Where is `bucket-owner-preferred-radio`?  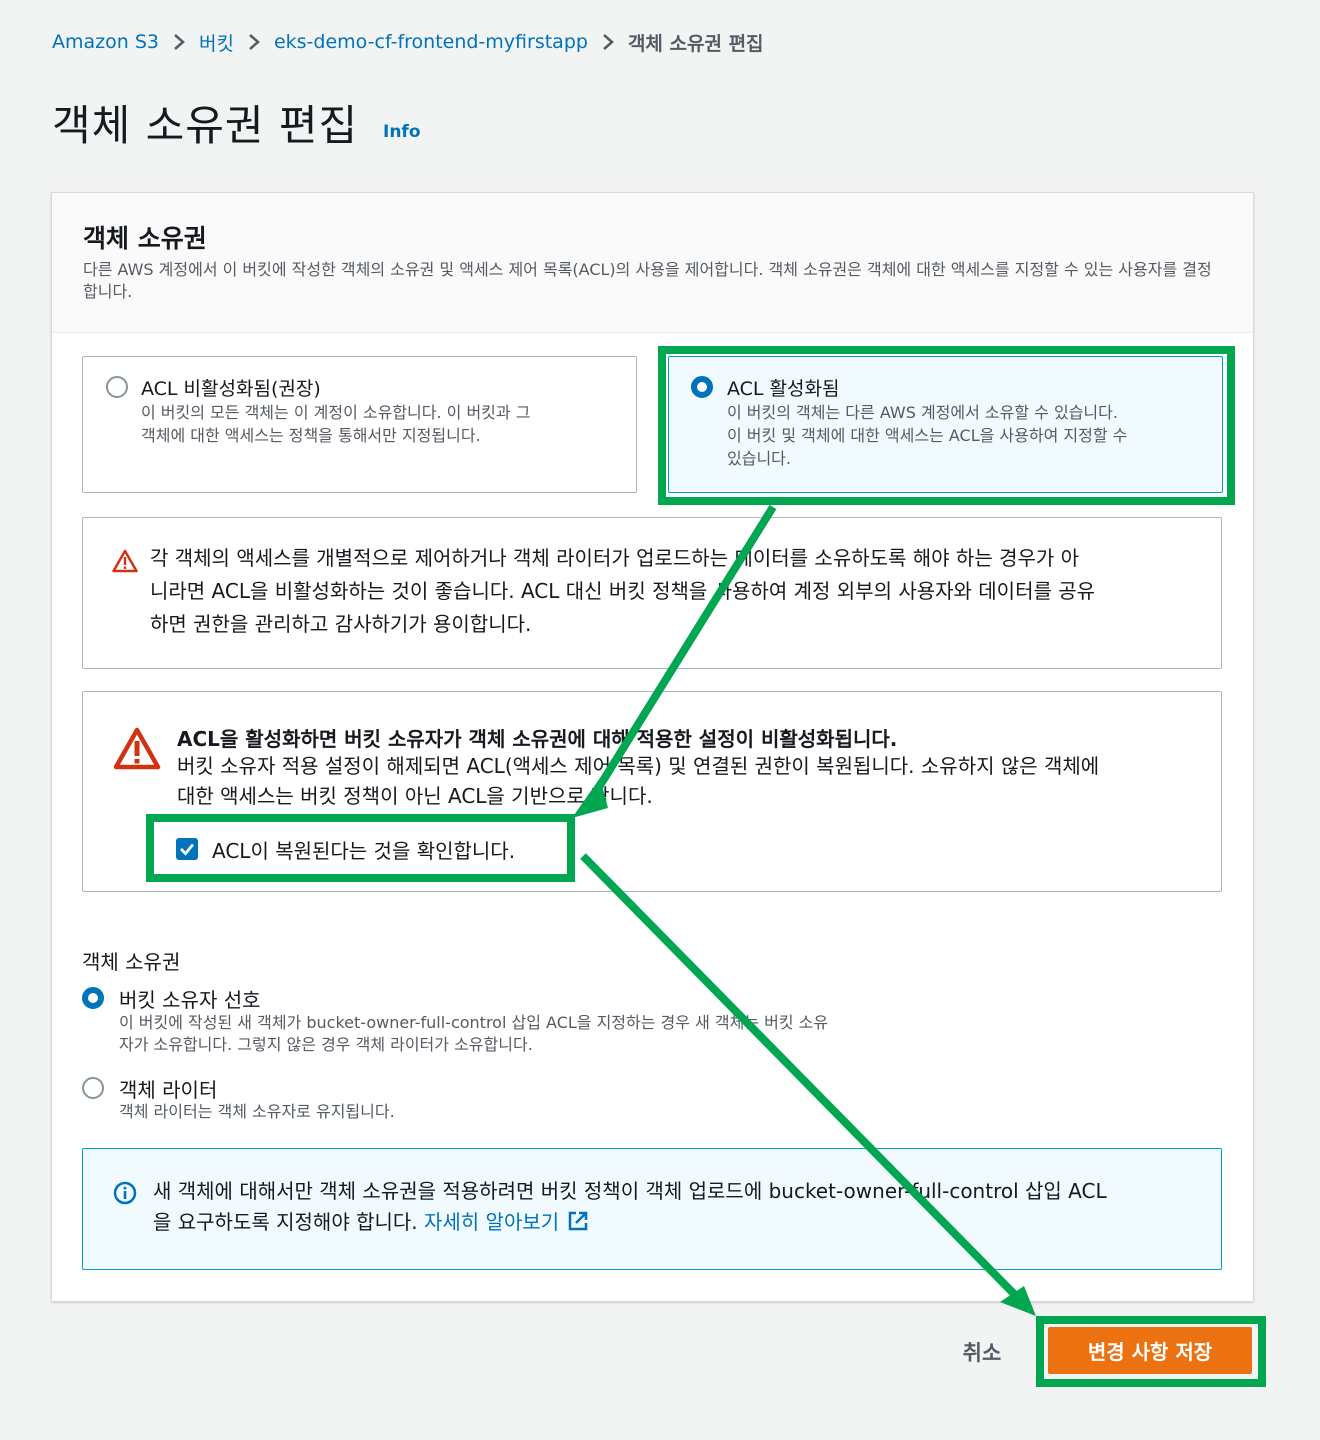
bucket-owner-preferred-radio is located at coordinates (93, 998).